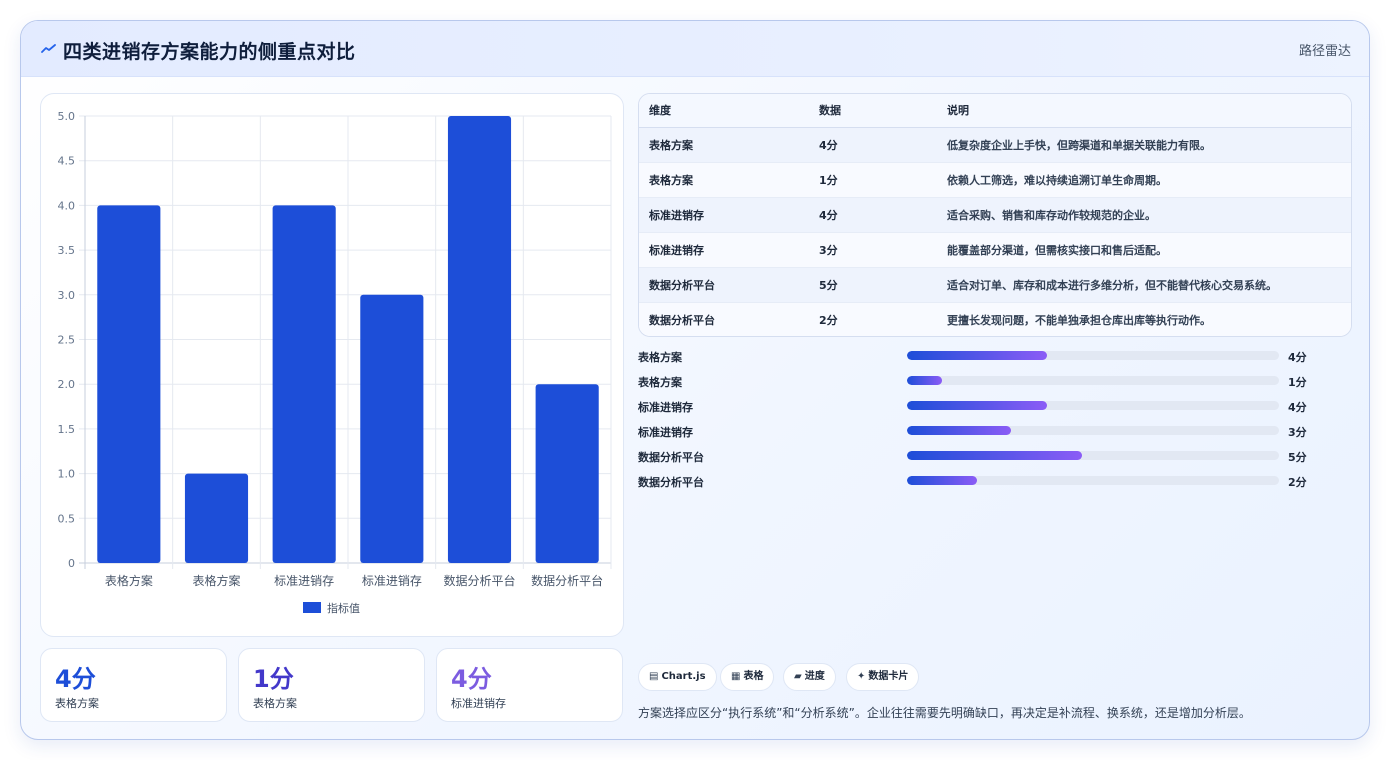  Describe the element at coordinates (67, 295) in the screenshot. I see `y-tick-label: 3.0` at that location.